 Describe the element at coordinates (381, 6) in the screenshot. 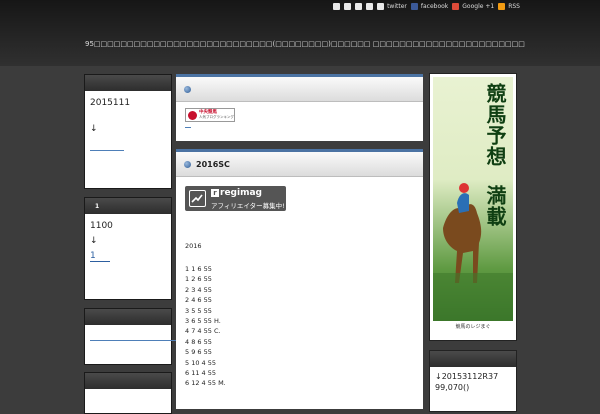

I see `twitter-icon` at that location.